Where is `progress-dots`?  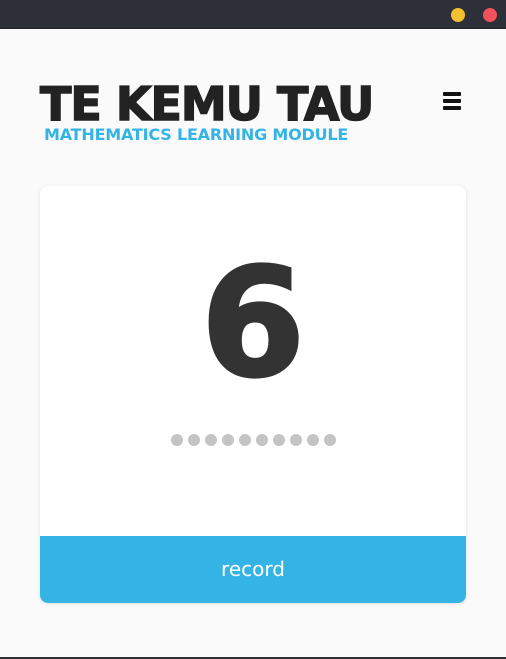 progress-dots is located at coordinates (253, 440).